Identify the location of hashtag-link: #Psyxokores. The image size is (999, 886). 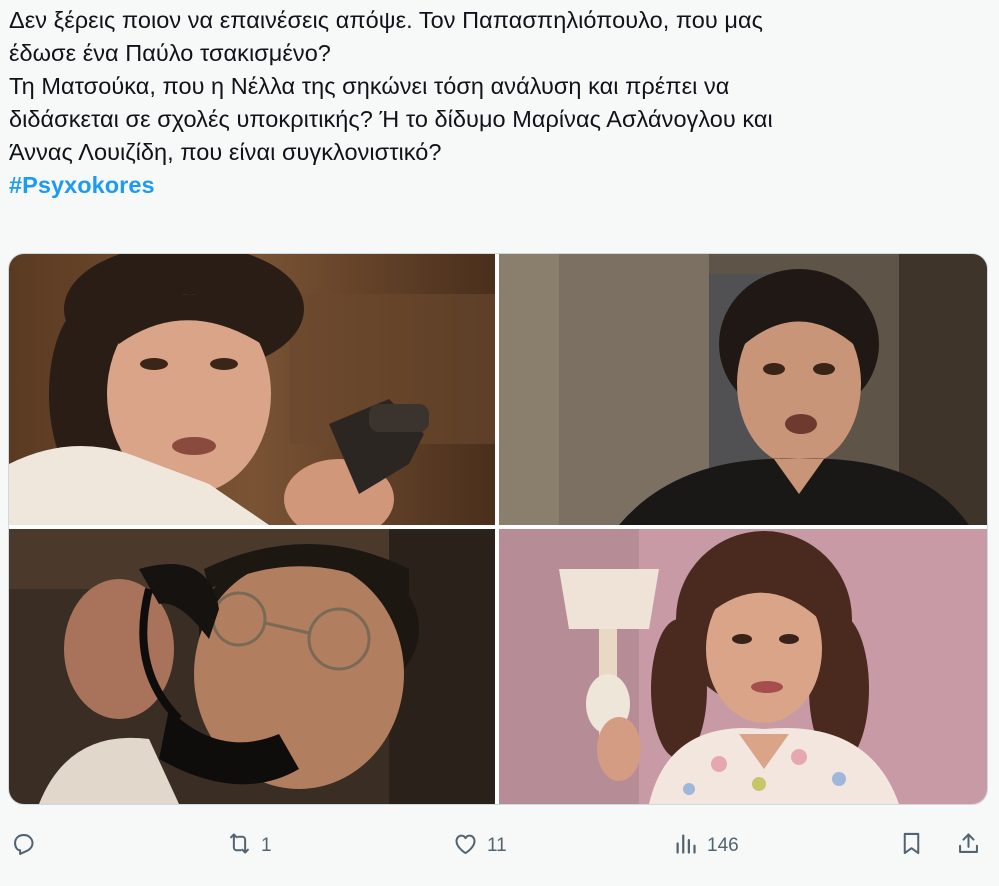
(499, 185).